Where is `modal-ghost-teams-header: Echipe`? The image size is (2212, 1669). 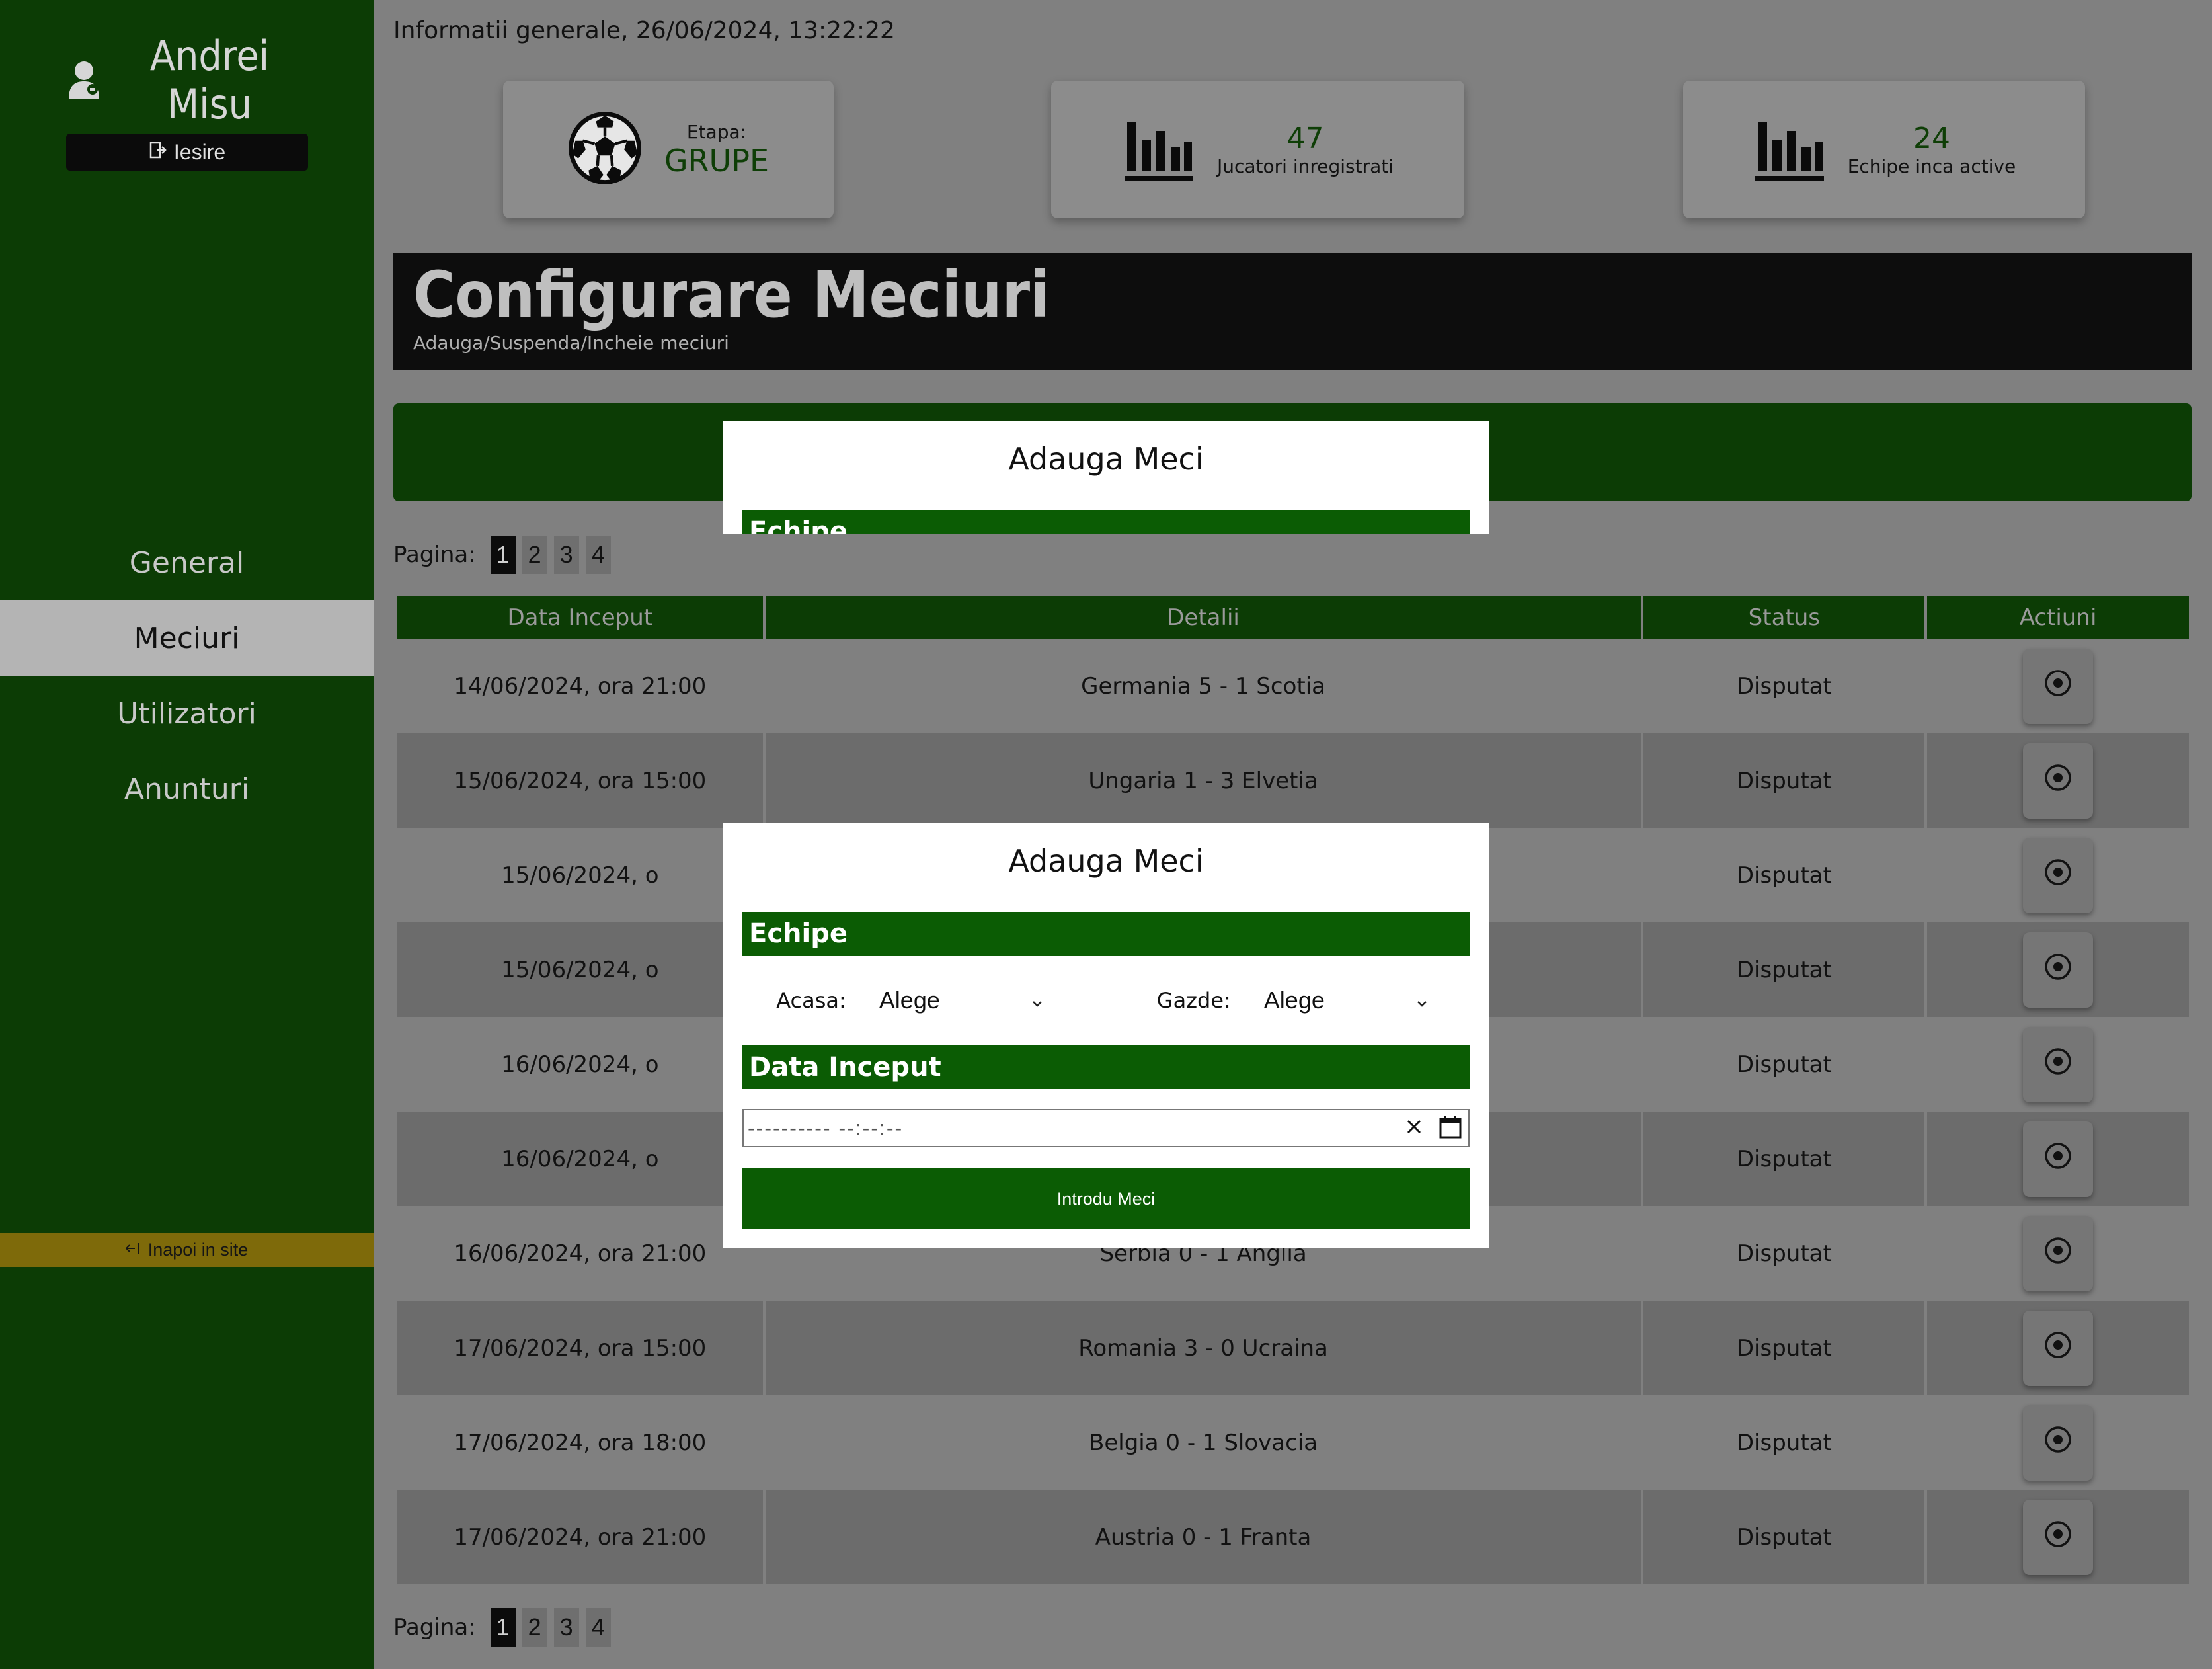 modal-ghost-teams-header: Echipe is located at coordinates (1106, 522).